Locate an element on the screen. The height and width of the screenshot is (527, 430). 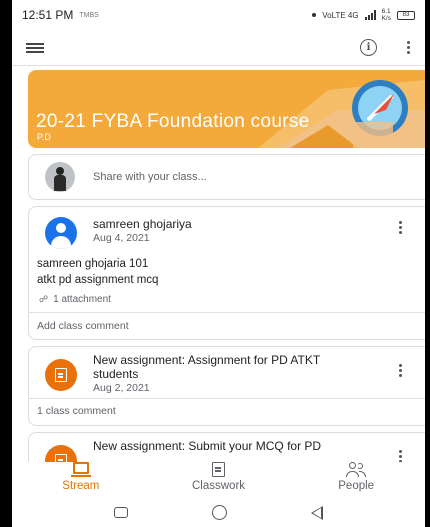
stream-icon is located at coordinates (80, 469).